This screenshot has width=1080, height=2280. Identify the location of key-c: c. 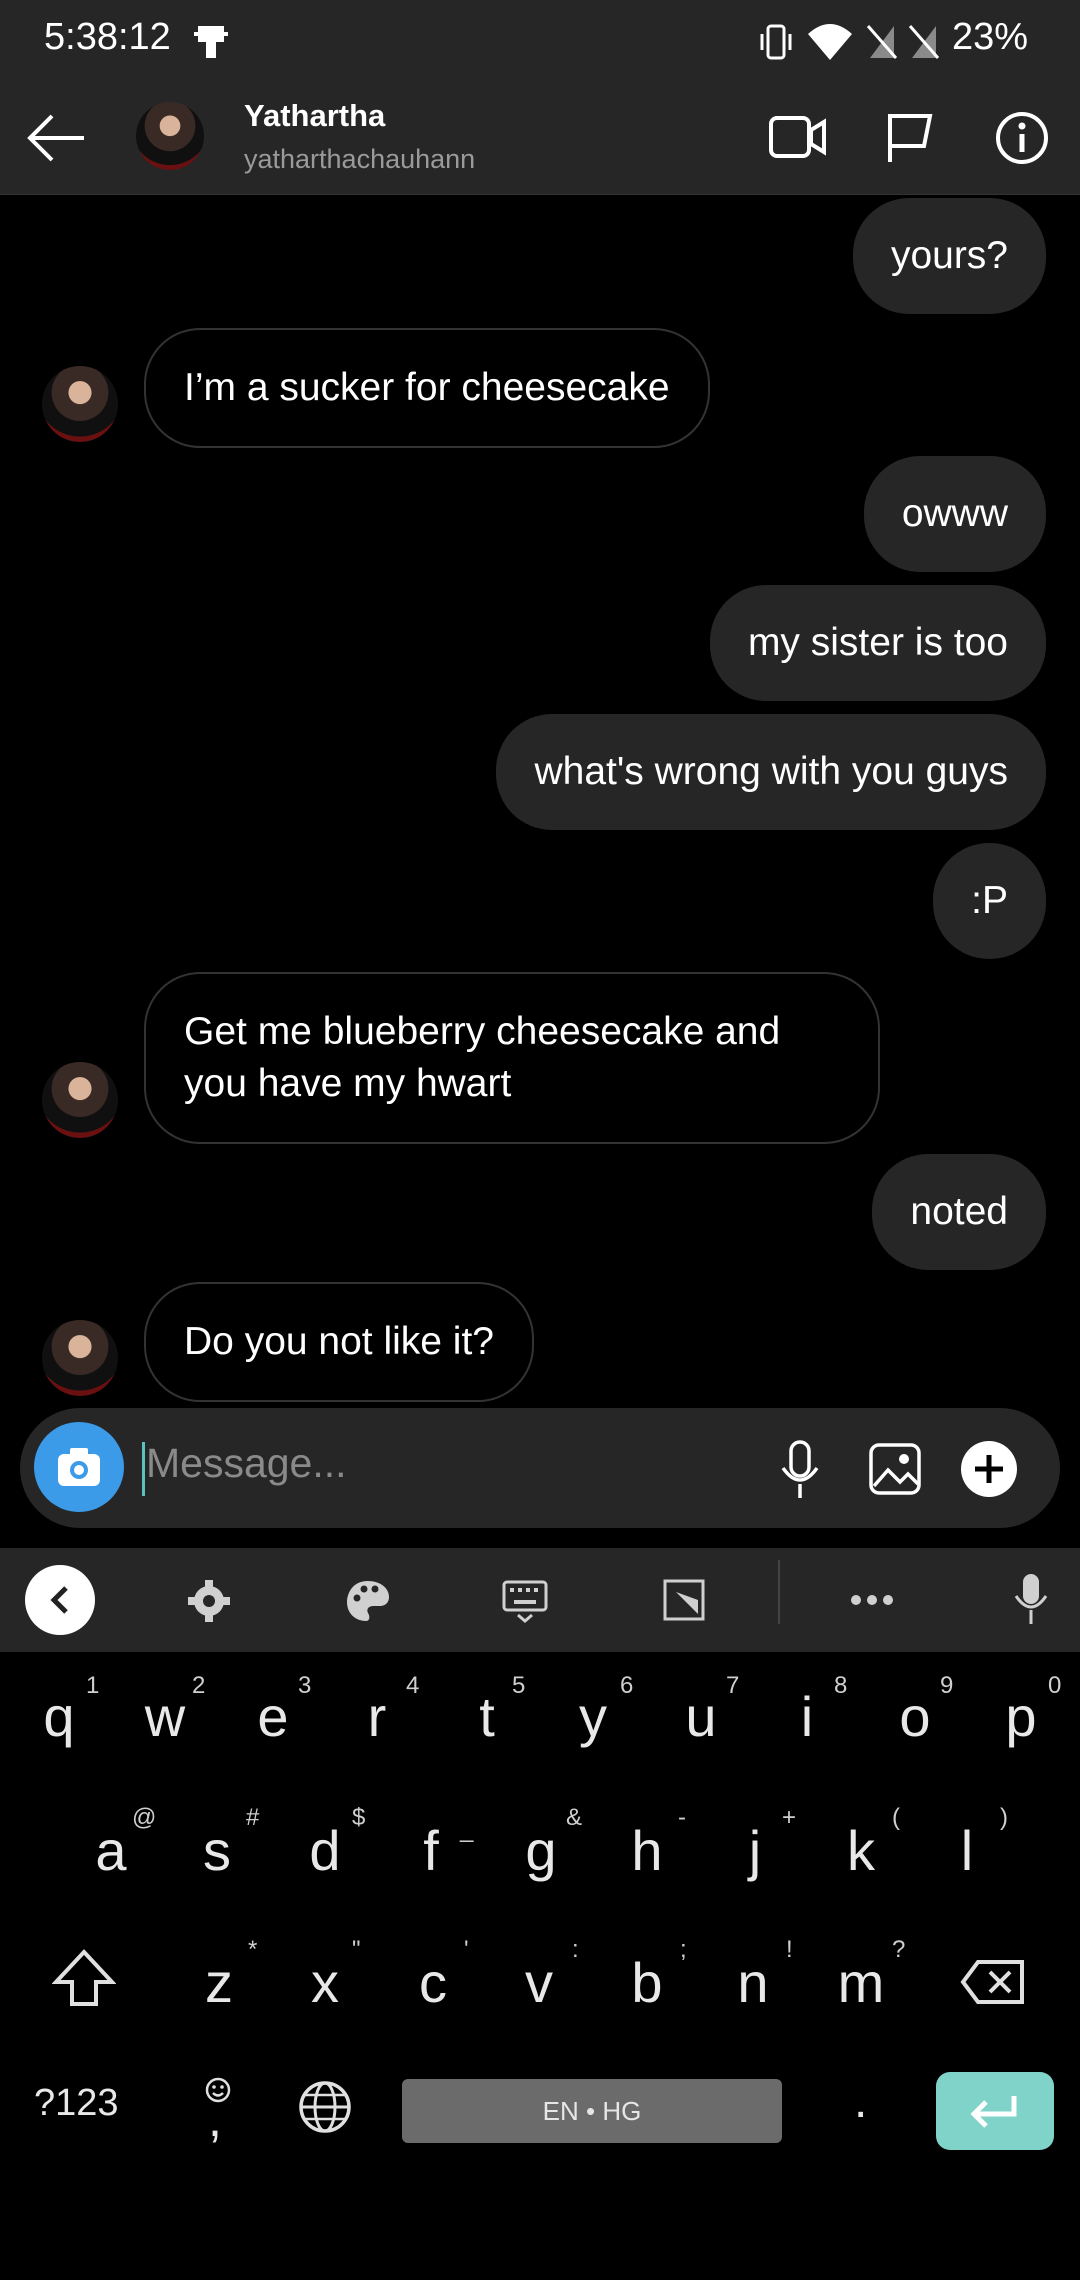
(433, 1982).